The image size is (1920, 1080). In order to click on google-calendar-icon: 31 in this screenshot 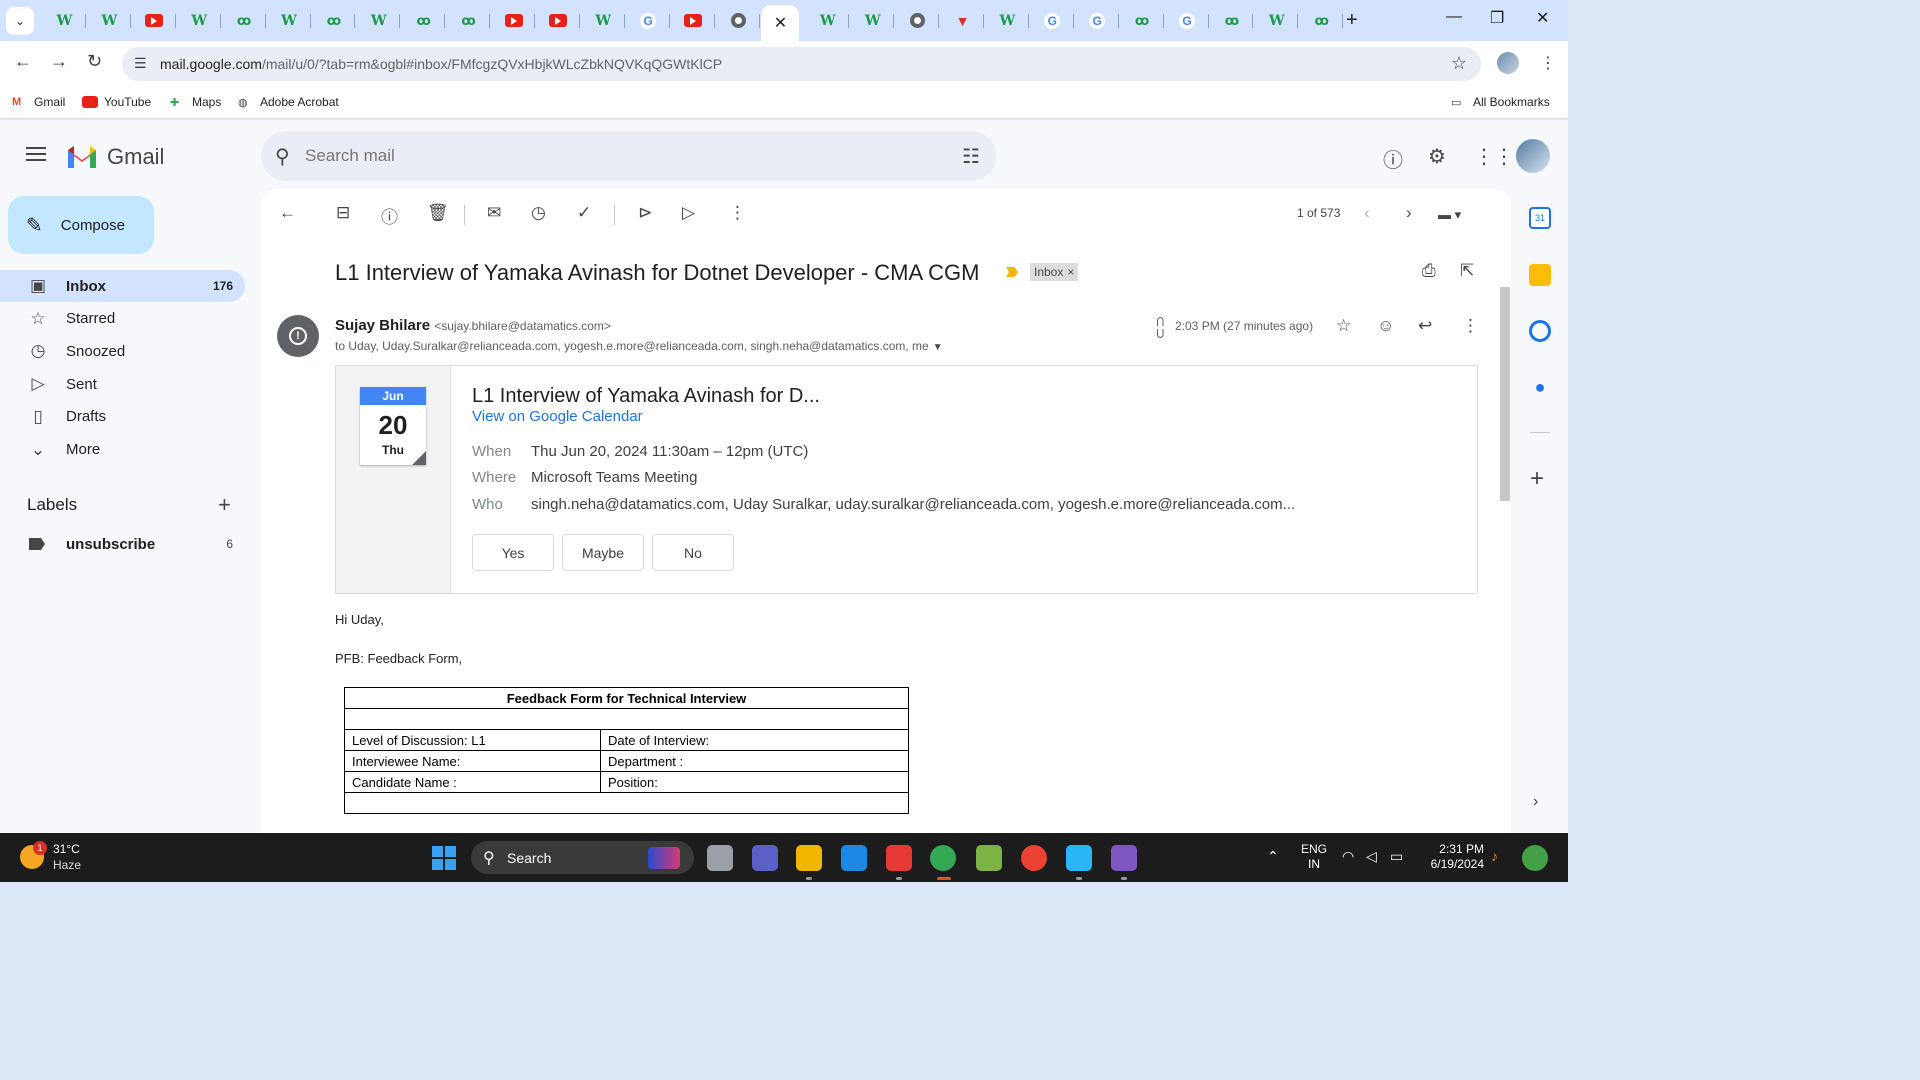, I will do `click(1540, 218)`.